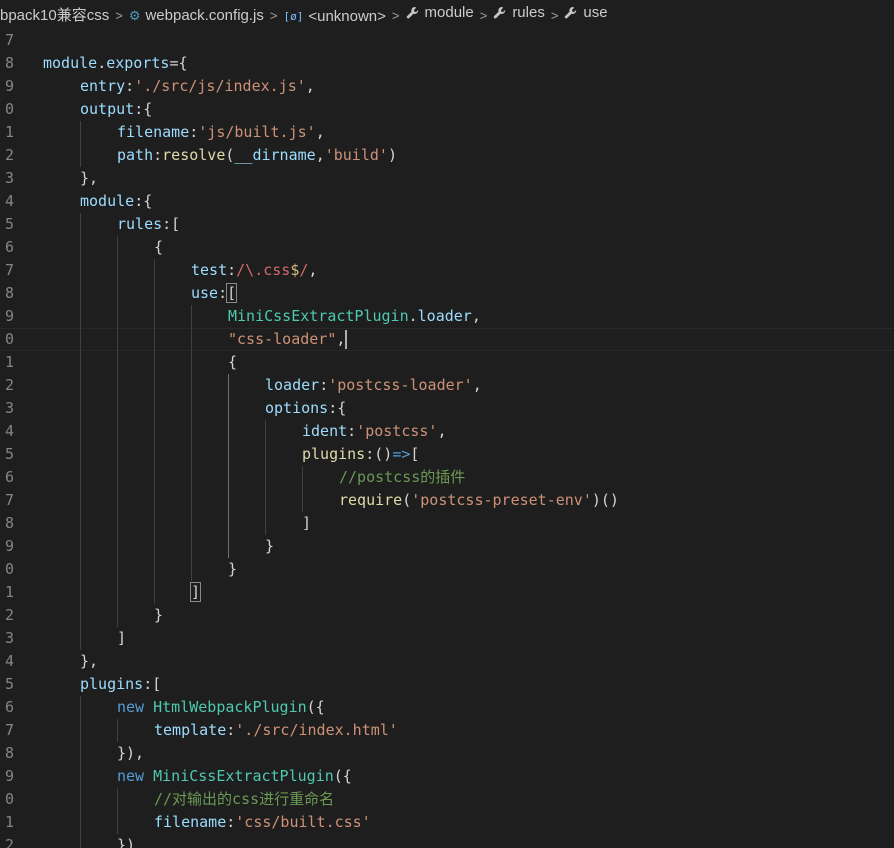 The height and width of the screenshot is (848, 894). I want to click on code-line: 0}, so click(447, 569).